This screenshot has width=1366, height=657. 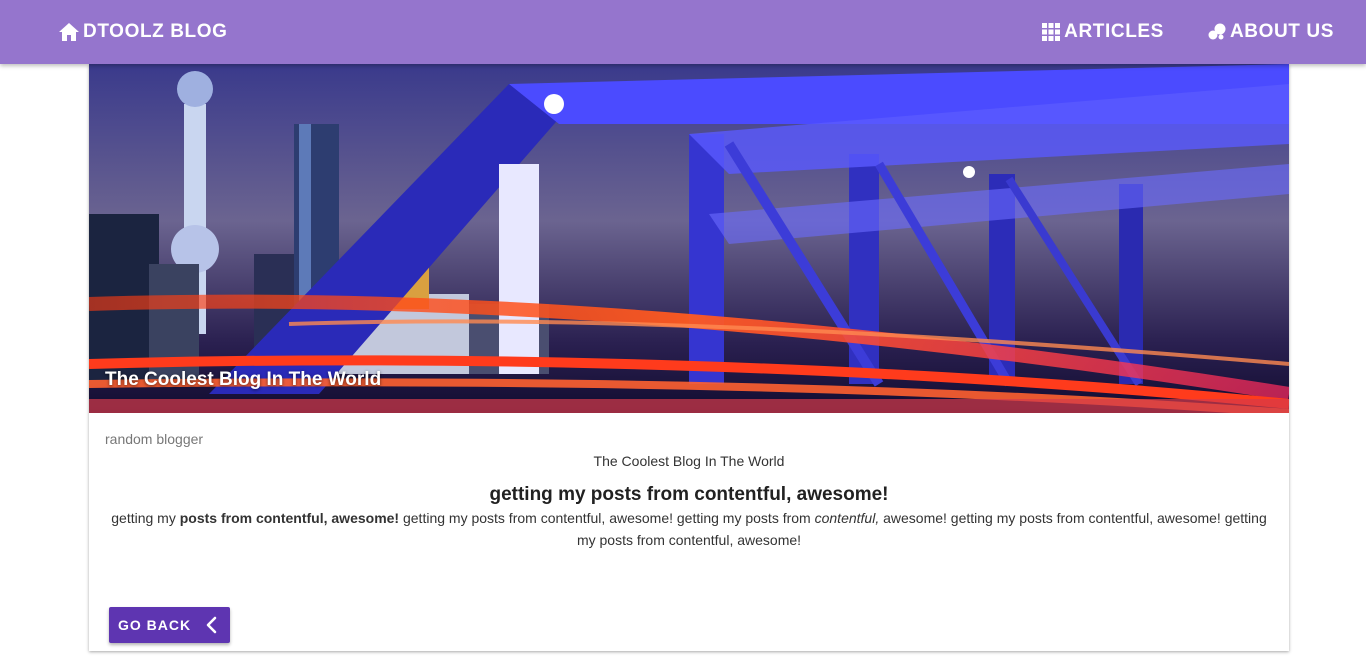 I want to click on body-bold-text: posts from contentful, awesome!, so click(x=289, y=518).